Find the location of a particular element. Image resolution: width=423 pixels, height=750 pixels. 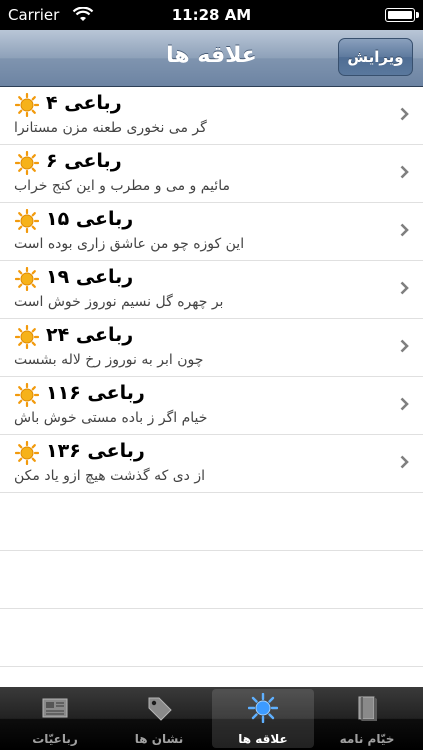

row-title: رباعی ۱۳۶ is located at coordinates (95, 451).